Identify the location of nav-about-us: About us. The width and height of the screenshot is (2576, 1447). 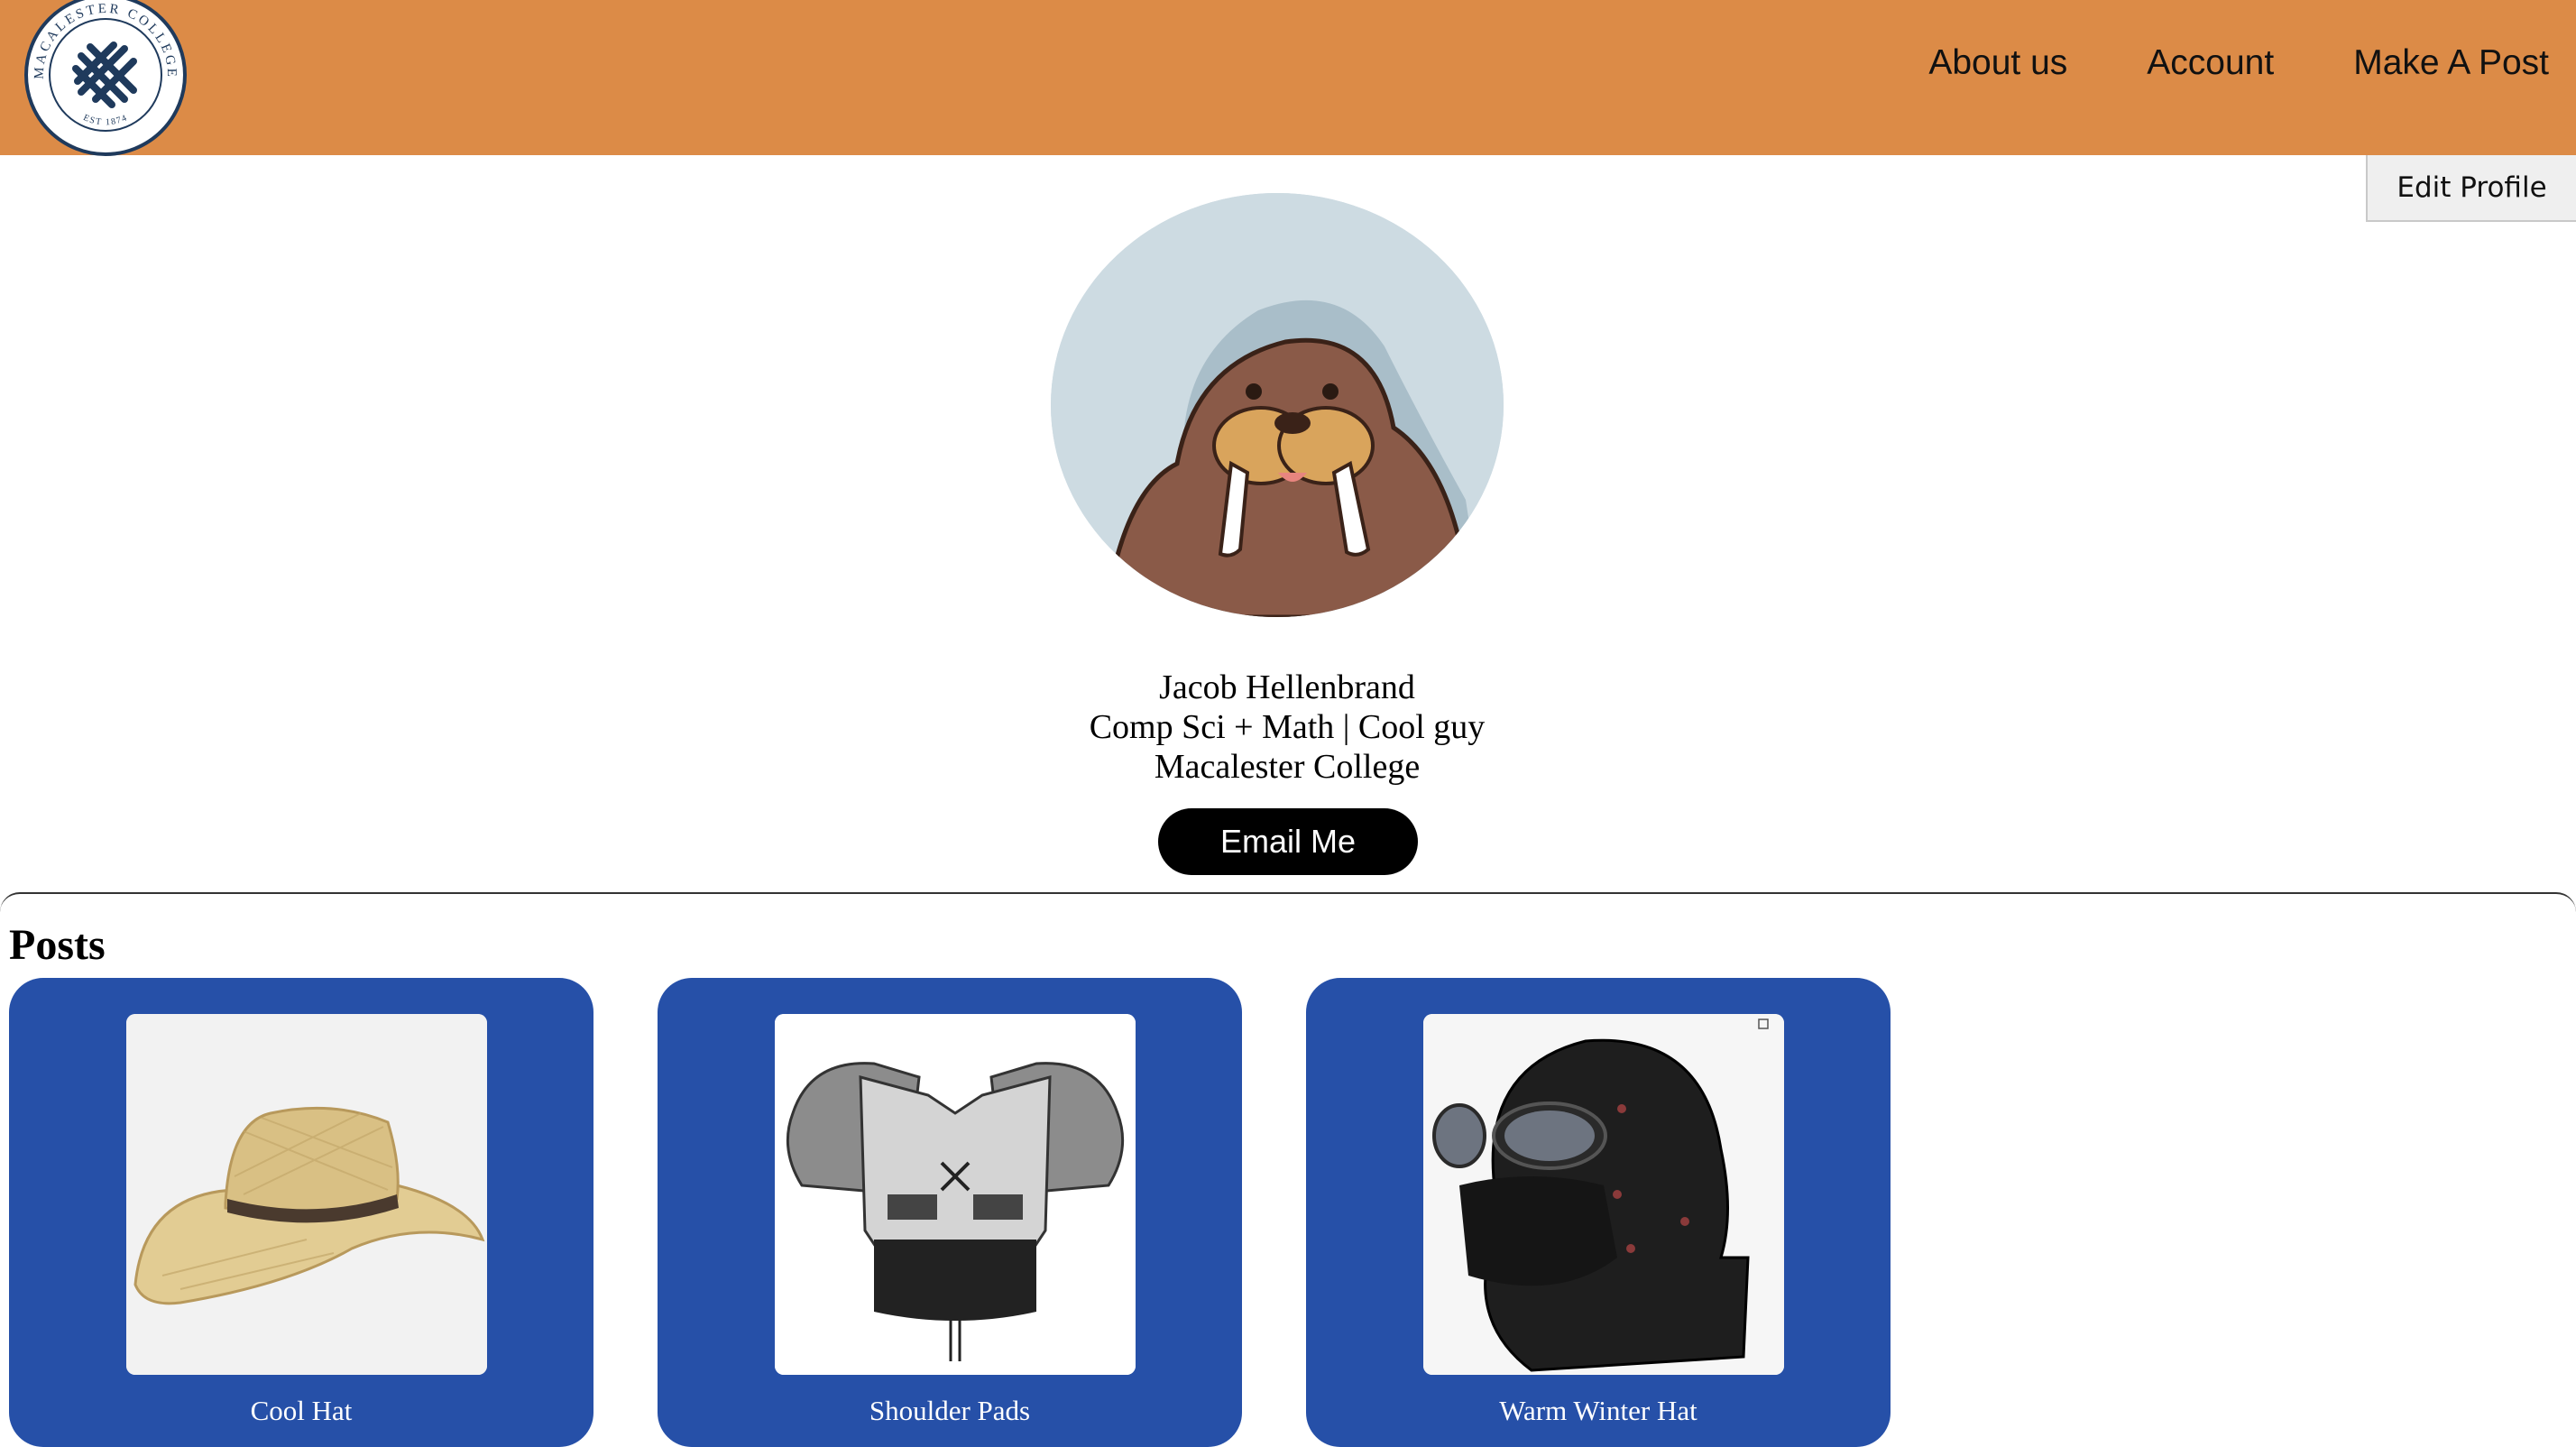
(1998, 63).